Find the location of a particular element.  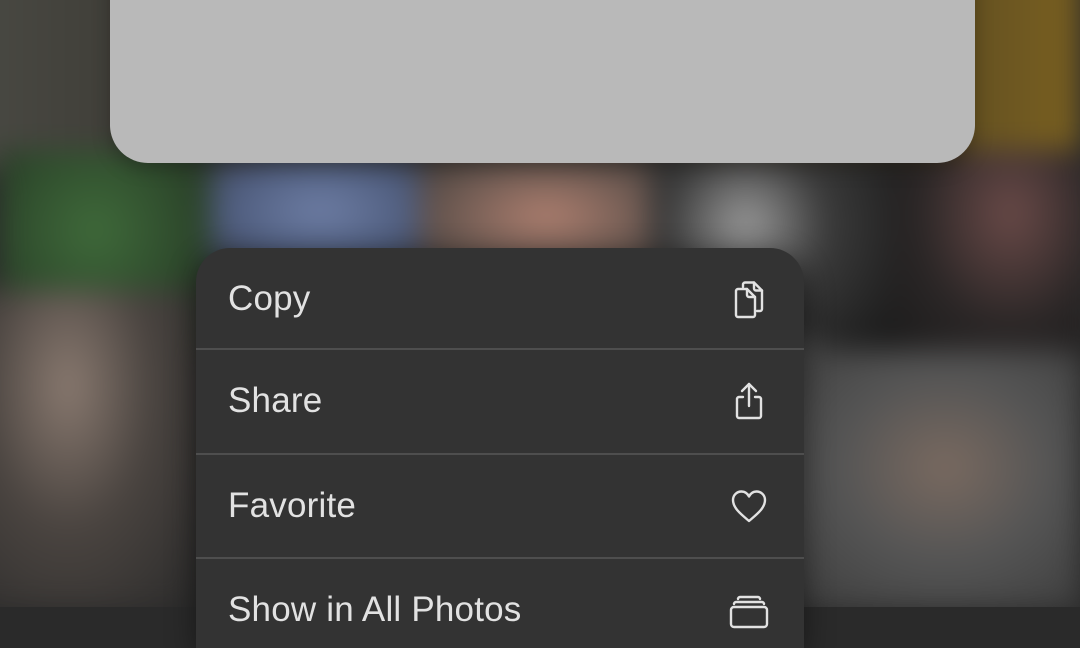

heart-icon is located at coordinates (749, 506).